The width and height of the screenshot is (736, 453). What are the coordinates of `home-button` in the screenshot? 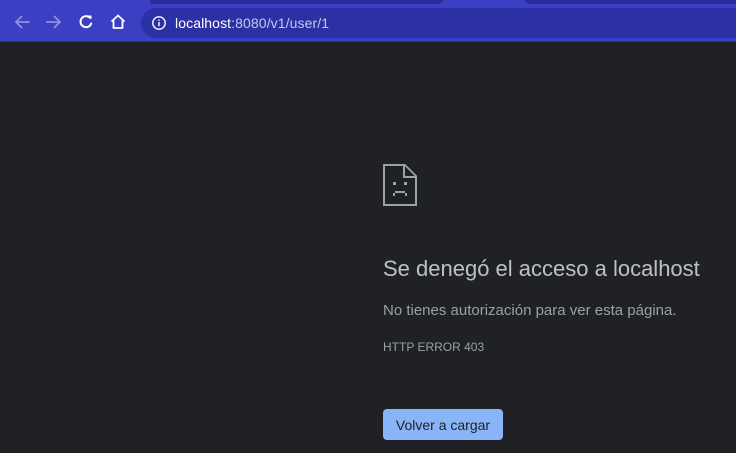 It's located at (118, 22).